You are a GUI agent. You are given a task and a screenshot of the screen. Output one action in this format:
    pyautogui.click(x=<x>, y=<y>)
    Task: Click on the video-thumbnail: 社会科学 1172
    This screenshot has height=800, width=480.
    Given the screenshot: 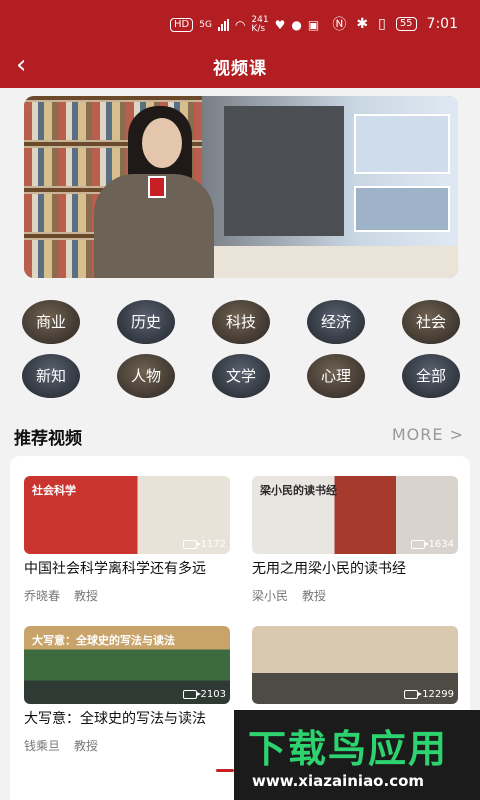 What is the action you would take?
    pyautogui.click(x=127, y=515)
    